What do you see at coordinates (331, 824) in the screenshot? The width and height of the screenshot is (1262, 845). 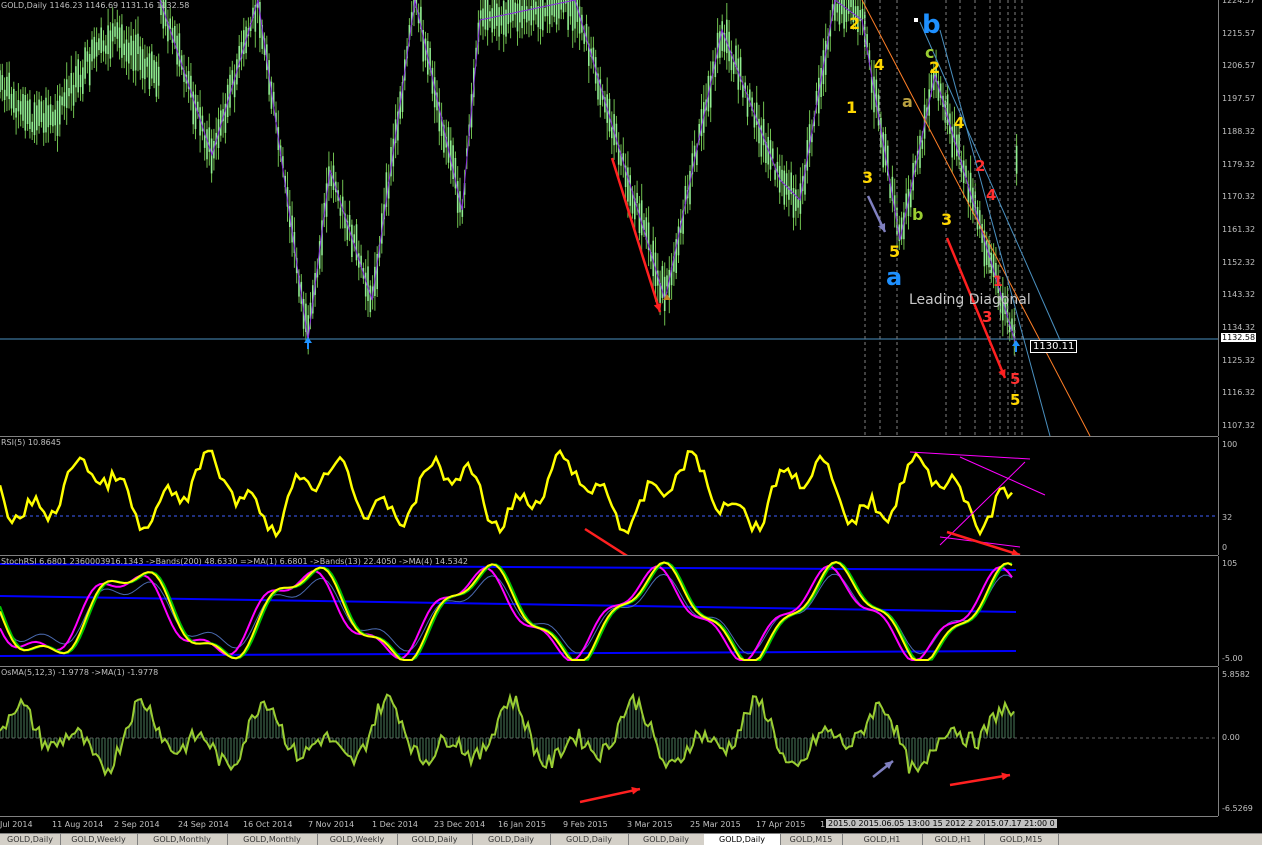 I see `time-label: 7 Nov 2014` at bounding box center [331, 824].